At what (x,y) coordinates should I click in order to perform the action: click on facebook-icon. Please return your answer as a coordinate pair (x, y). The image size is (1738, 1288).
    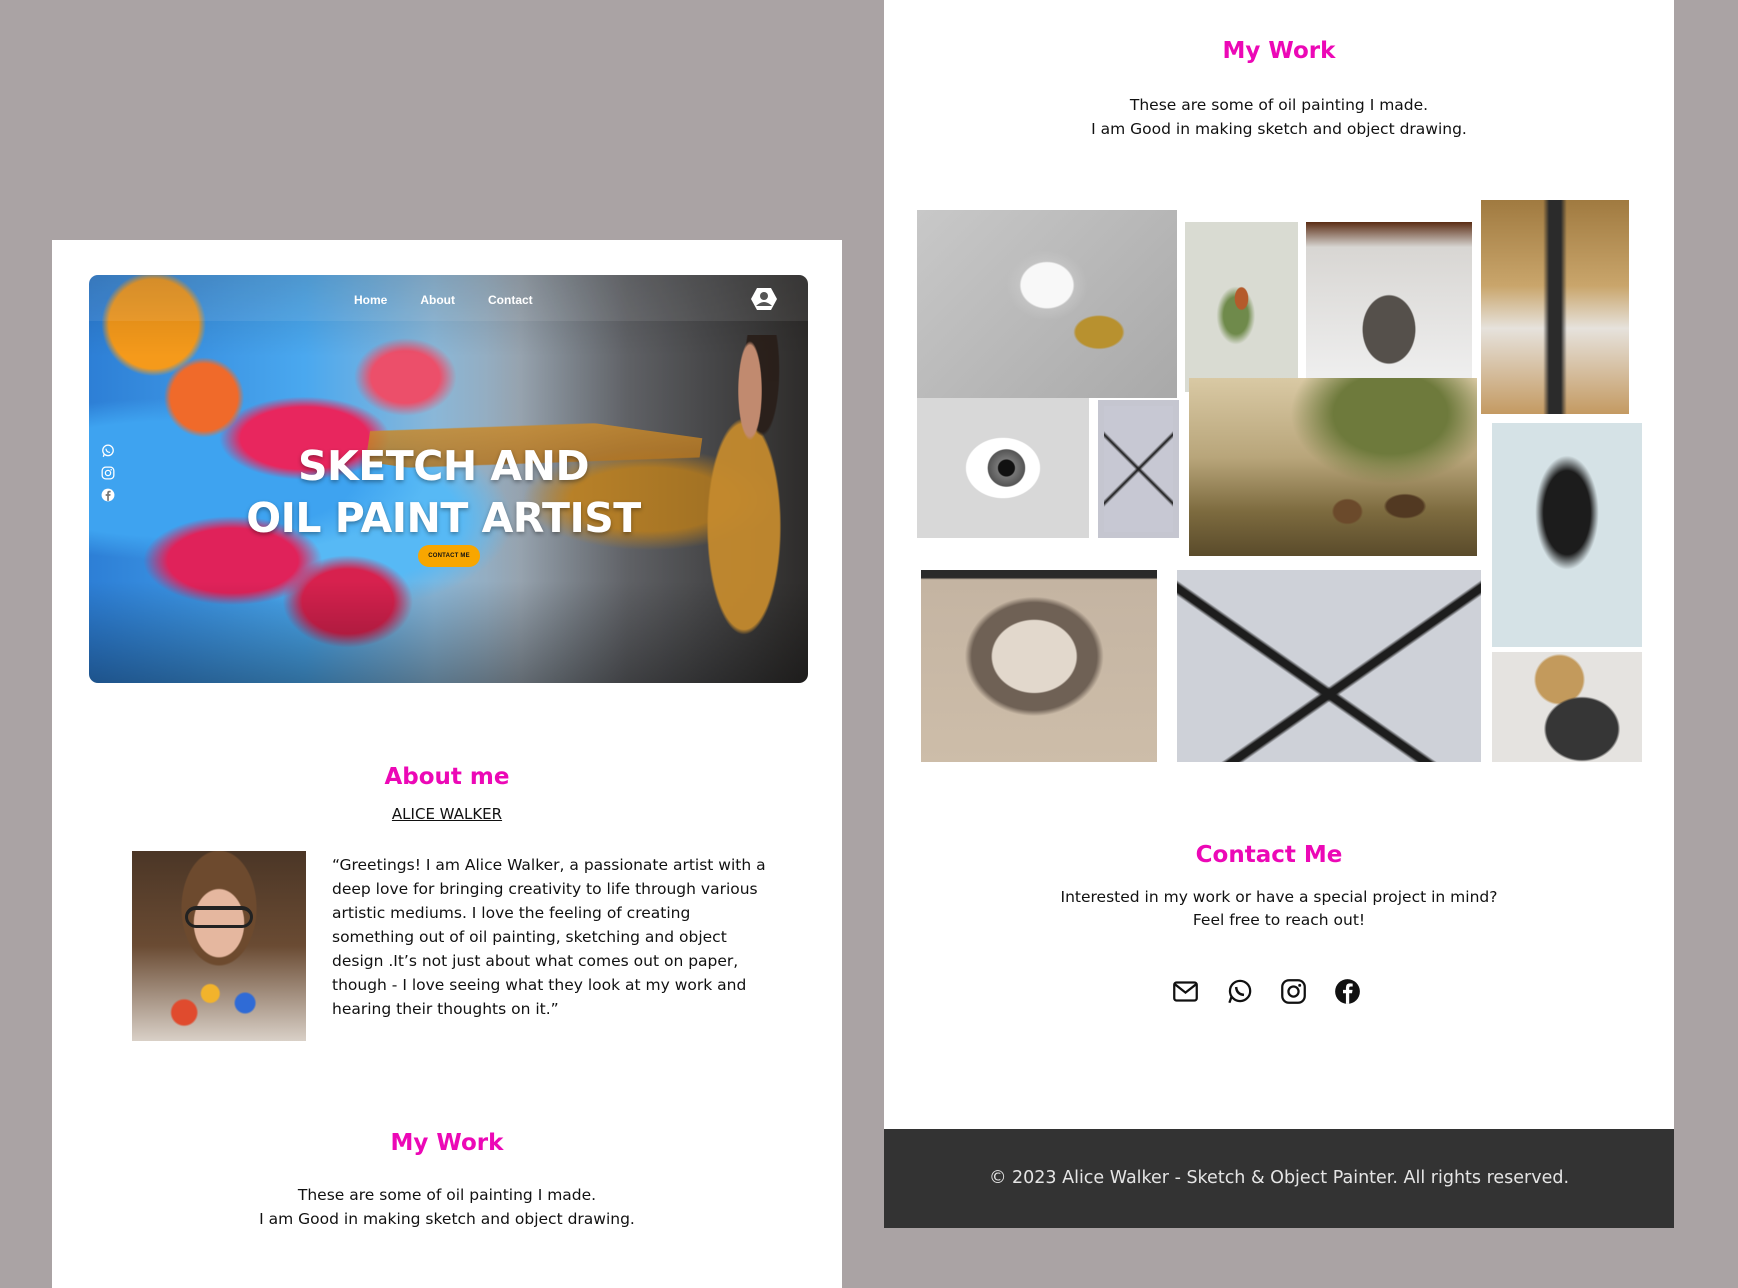
    Looking at the image, I should click on (1347, 991).